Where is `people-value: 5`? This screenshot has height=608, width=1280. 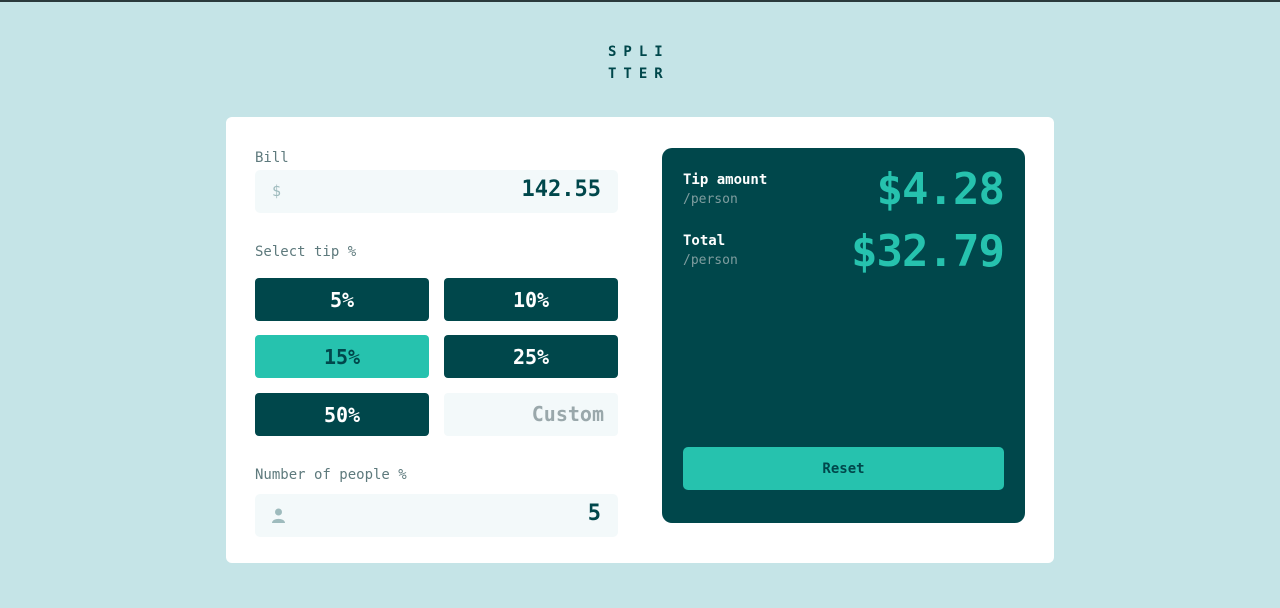
people-value: 5 is located at coordinates (594, 513).